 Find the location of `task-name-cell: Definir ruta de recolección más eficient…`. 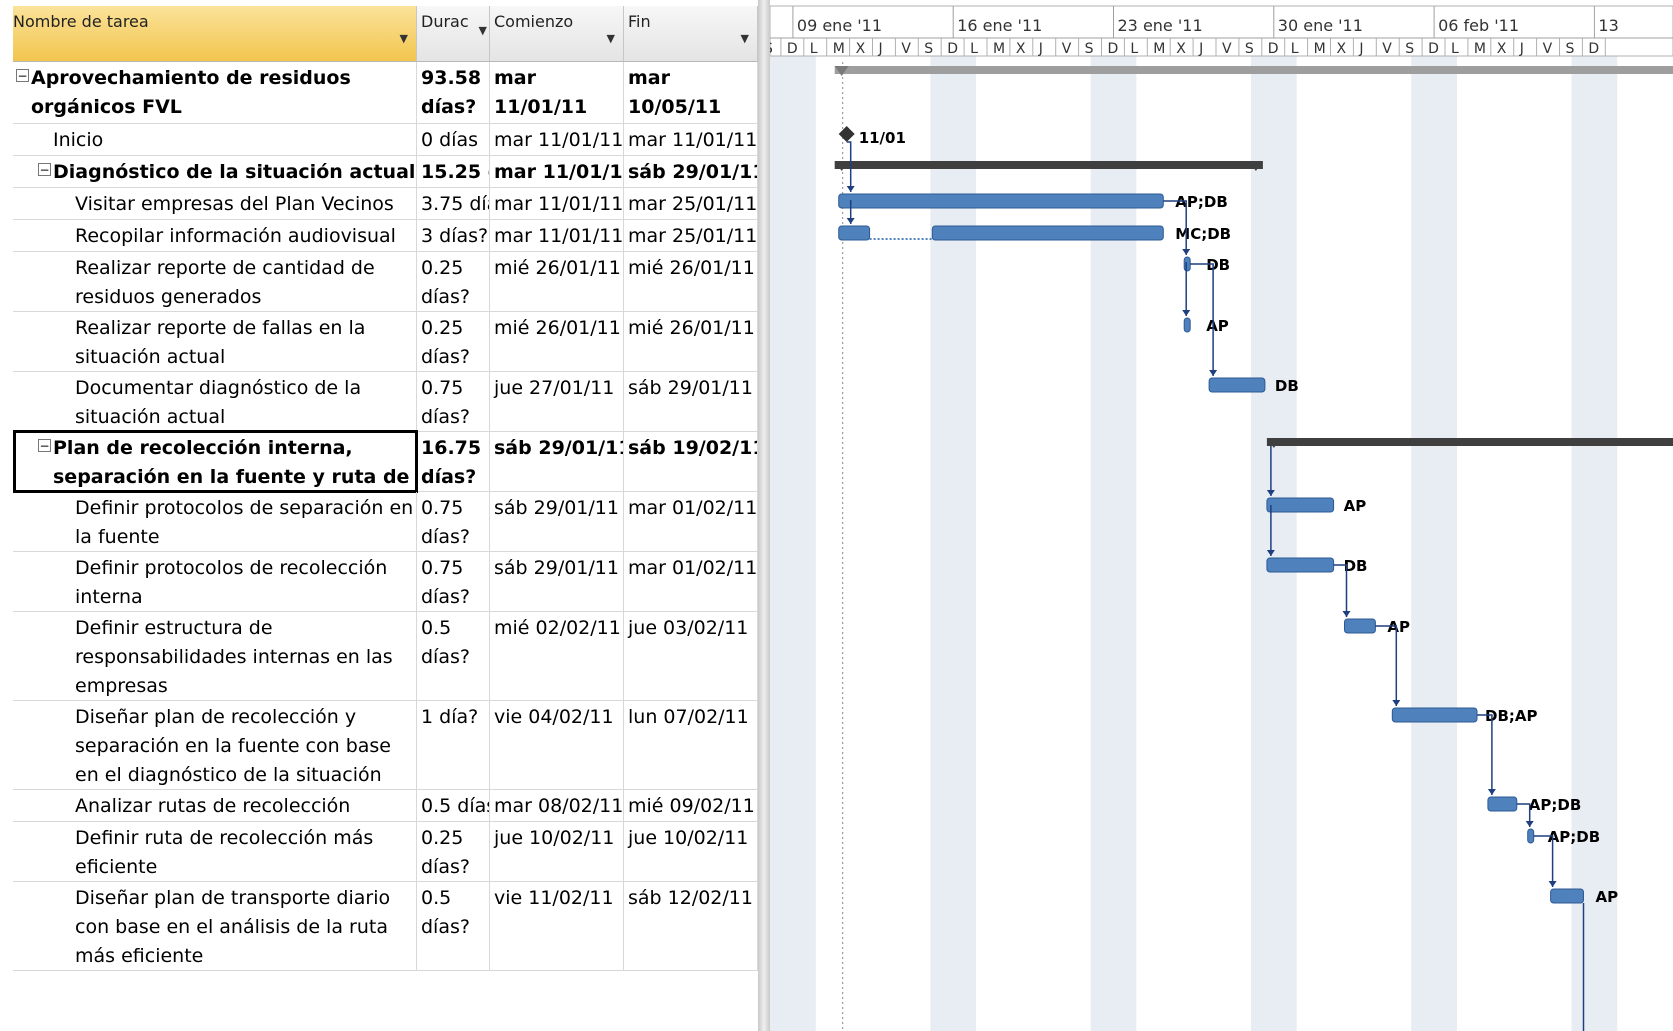

task-name-cell: Definir ruta de recolección más eficient… is located at coordinates (215, 851).